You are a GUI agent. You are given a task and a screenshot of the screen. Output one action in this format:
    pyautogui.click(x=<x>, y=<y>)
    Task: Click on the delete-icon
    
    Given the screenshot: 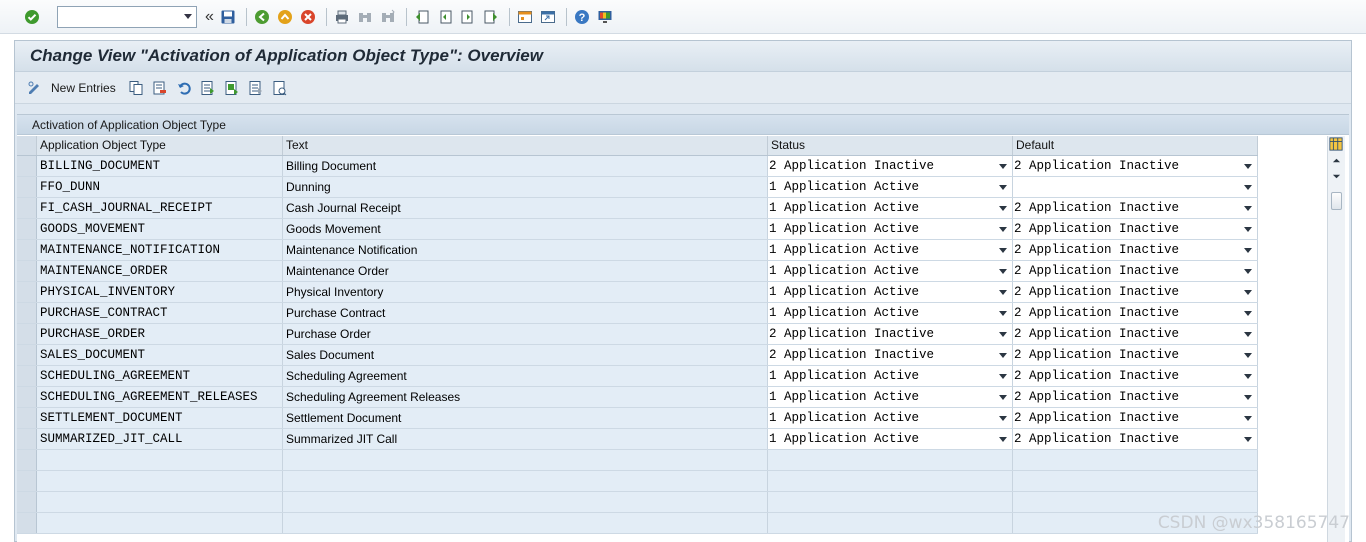 What is the action you would take?
    pyautogui.click(x=160, y=88)
    